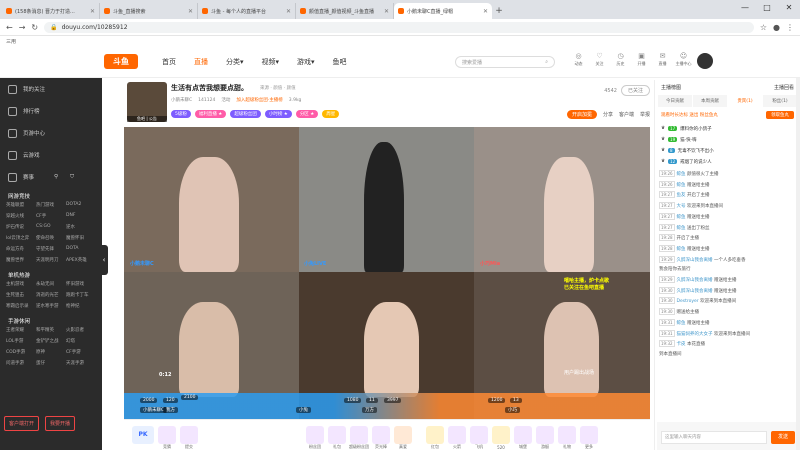 The image size is (800, 450). Describe the element at coordinates (662, 59) in the screenshot. I see `header-icon-broadcast: ✉ 直播` at that location.